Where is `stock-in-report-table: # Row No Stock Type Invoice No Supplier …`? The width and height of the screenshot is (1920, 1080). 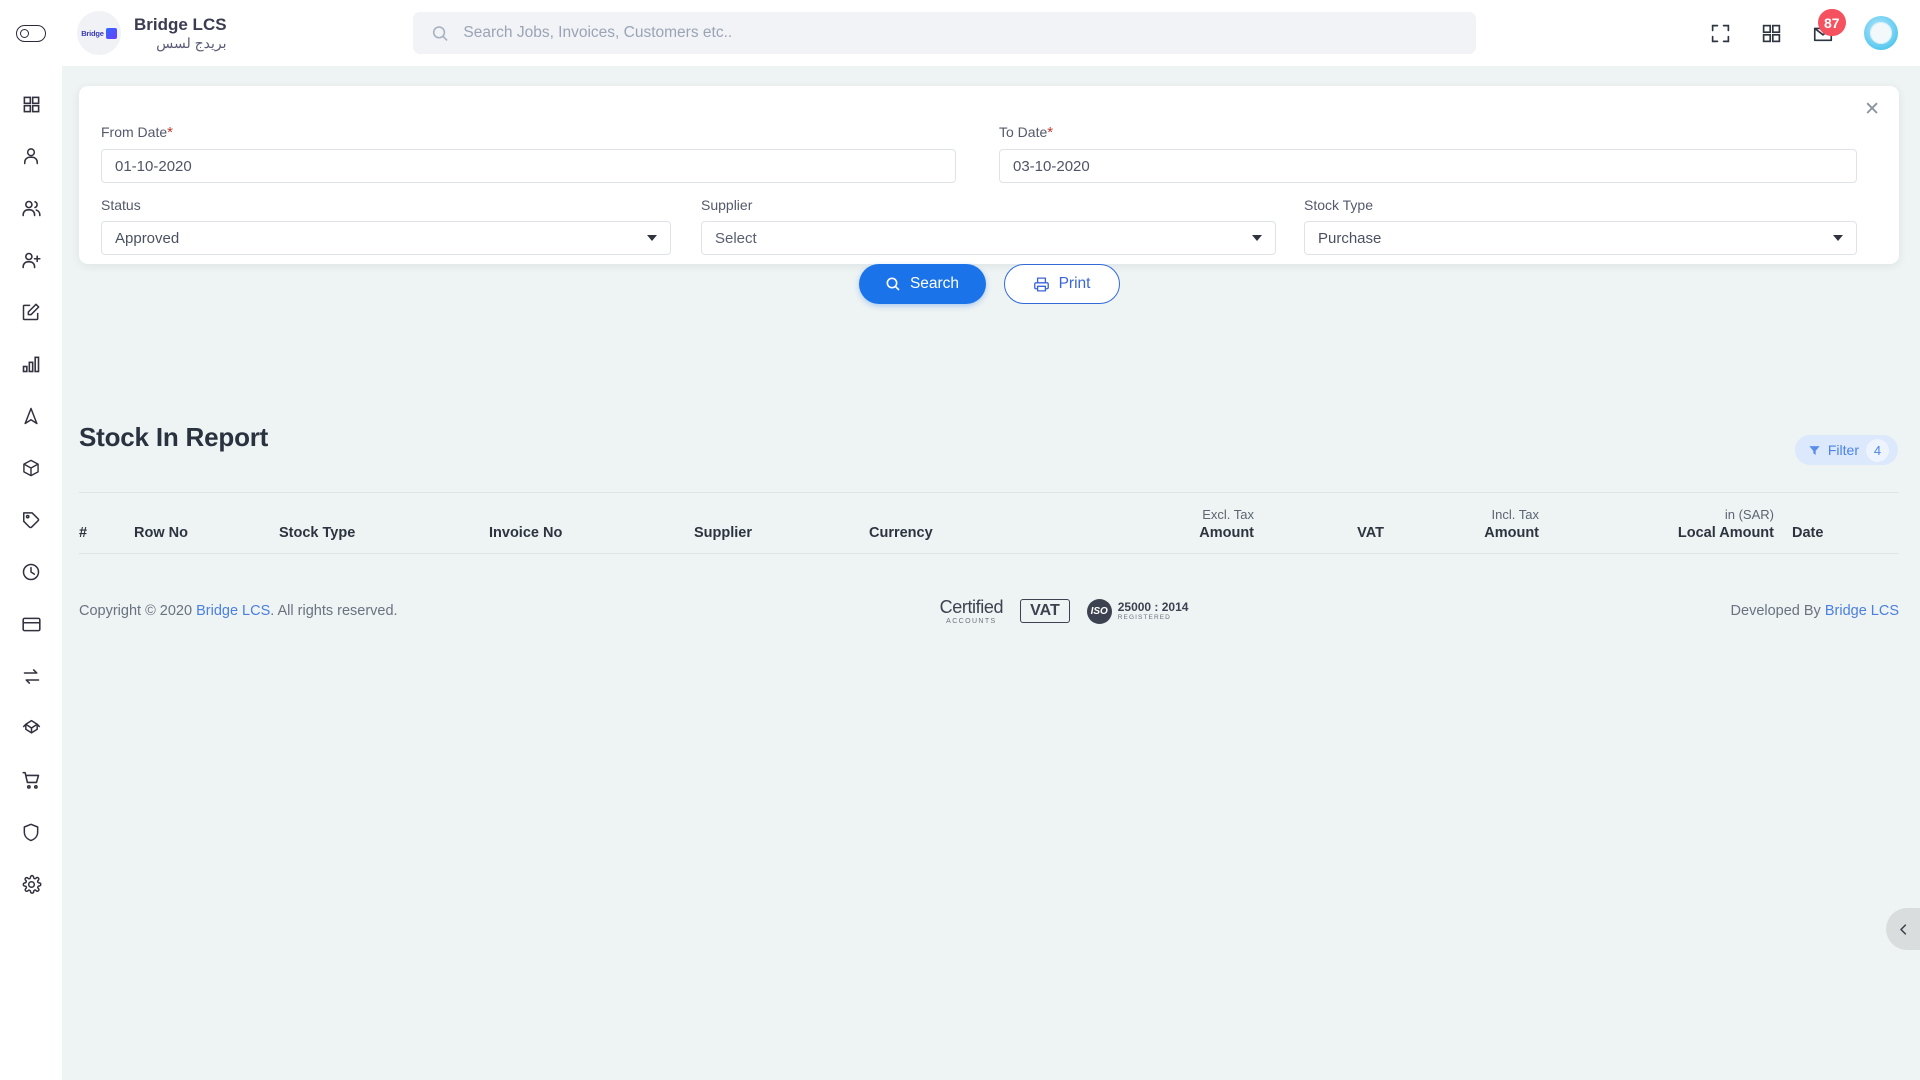 stock-in-report-table: # Row No Stock Type Invoice No Supplier … is located at coordinates (989, 544).